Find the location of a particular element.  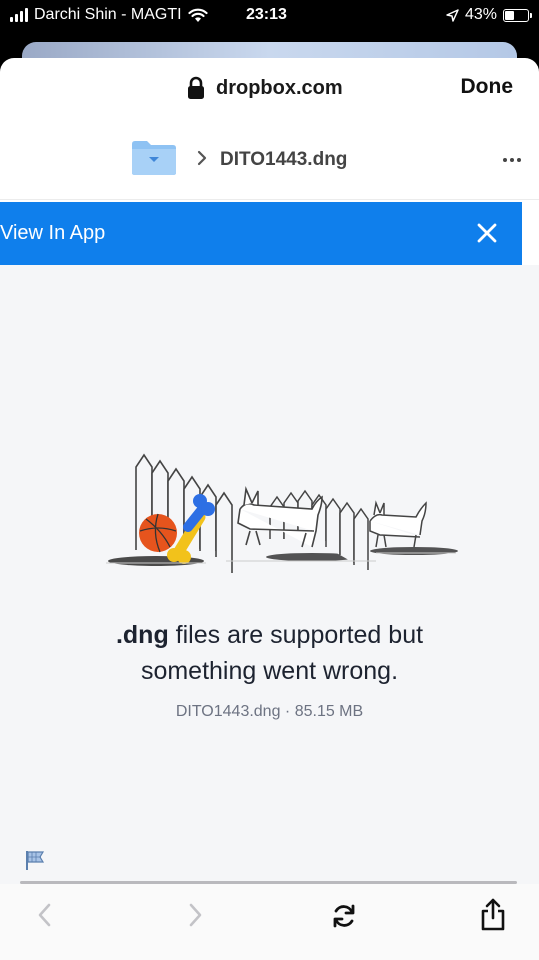

lock-icon is located at coordinates (196, 87).